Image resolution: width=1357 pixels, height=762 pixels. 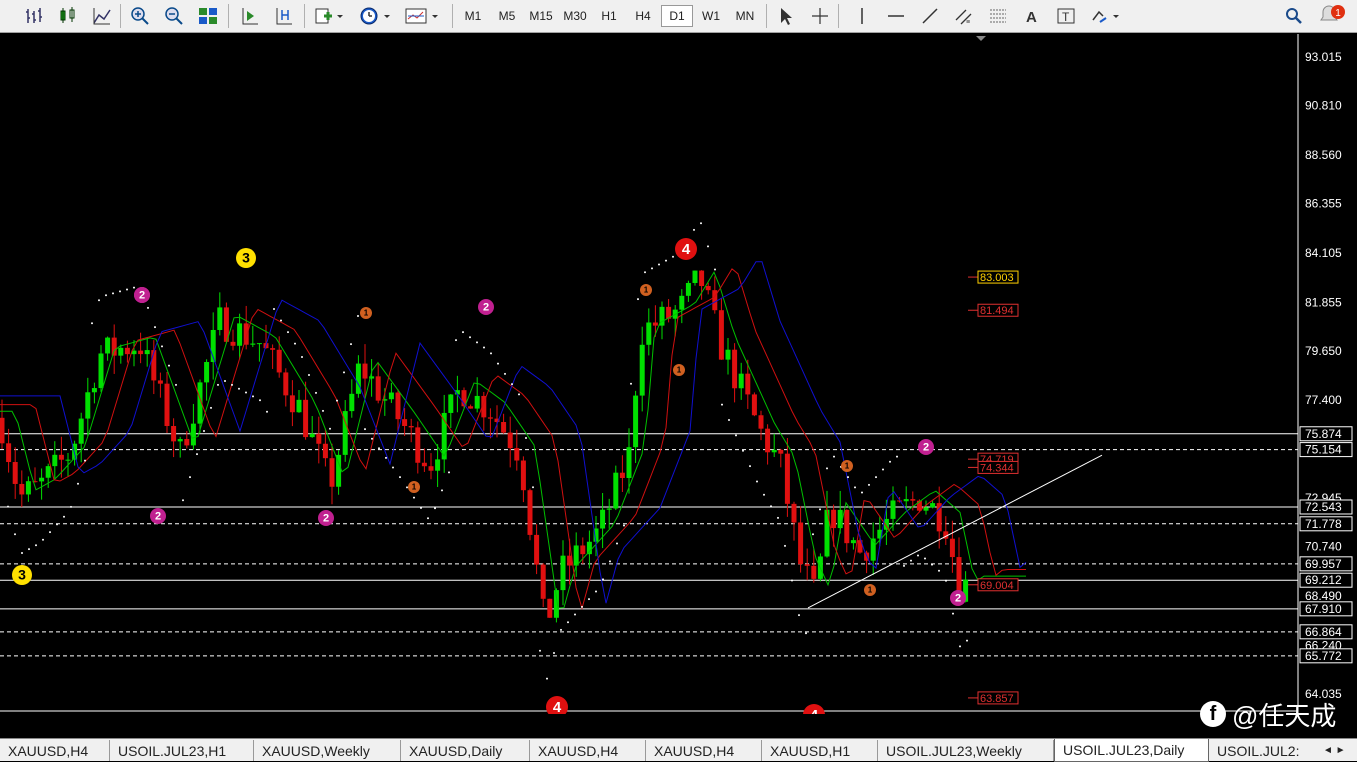 I want to click on text-icon: A, so click(x=1032, y=16).